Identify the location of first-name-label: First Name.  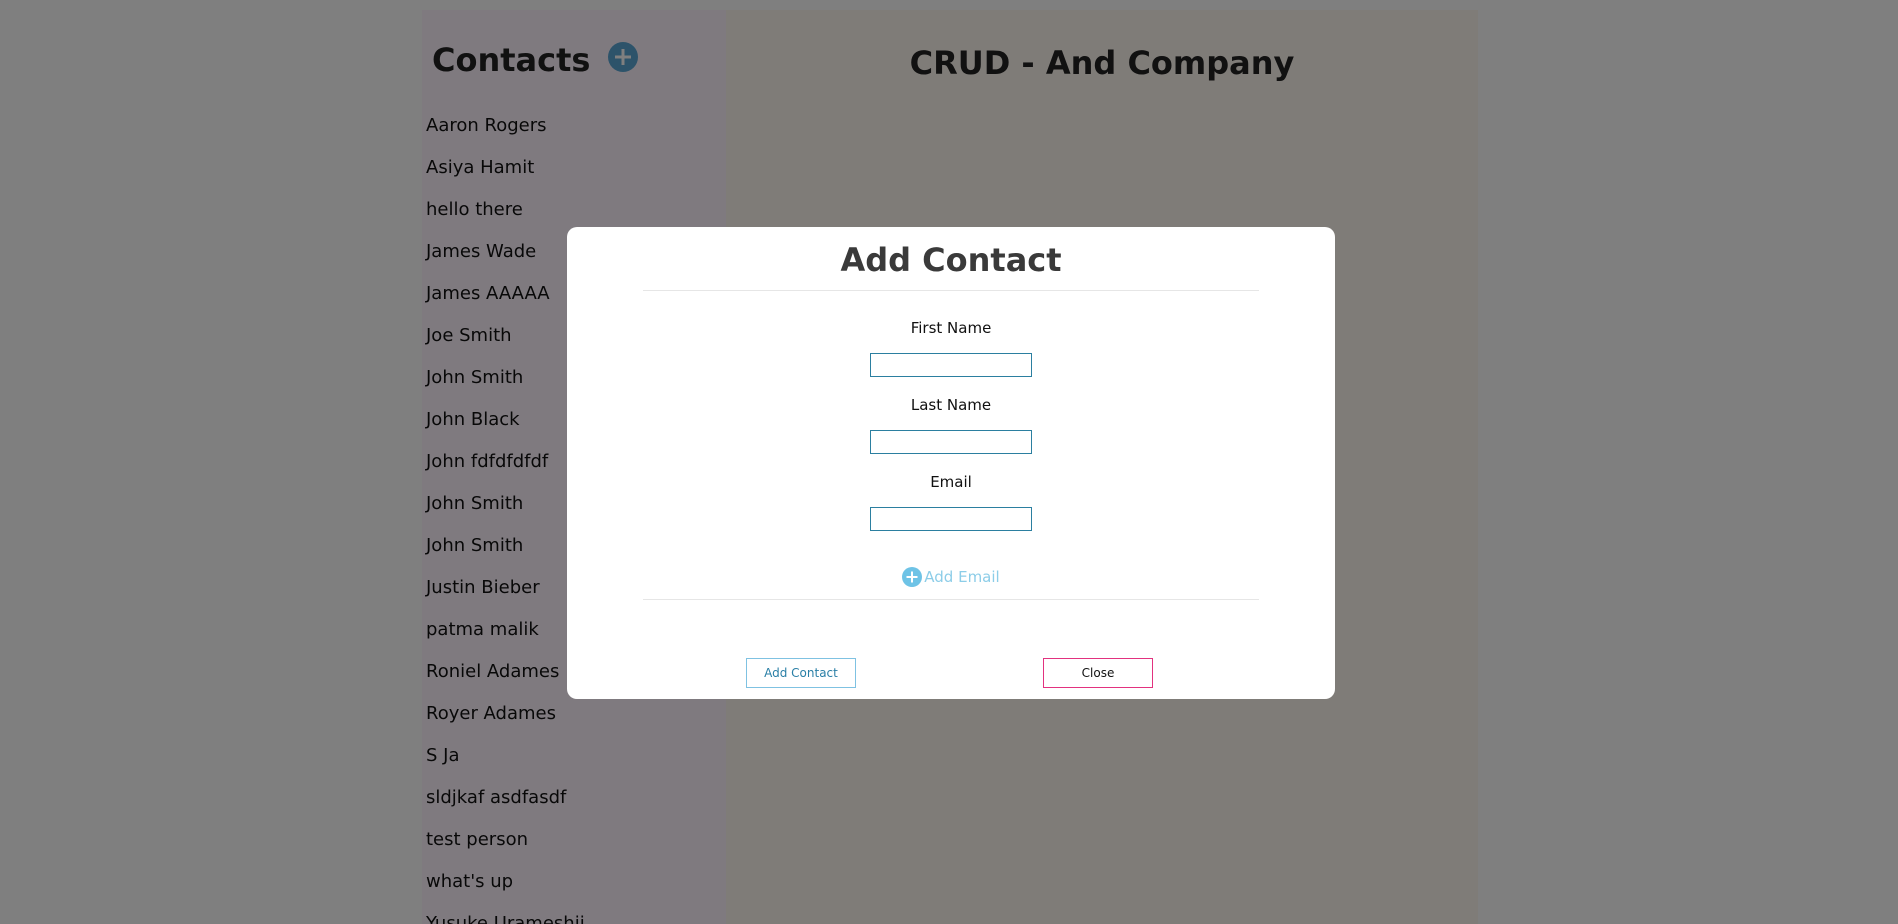
(951, 328).